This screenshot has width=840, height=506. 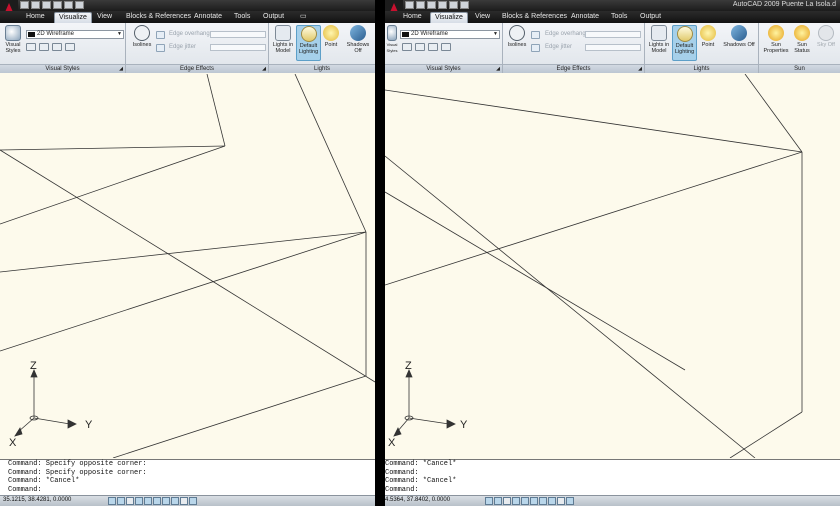 What do you see at coordinates (612, 477) in the screenshot?
I see `command-line: Command: *Cancel* Command` at bounding box center [612, 477].